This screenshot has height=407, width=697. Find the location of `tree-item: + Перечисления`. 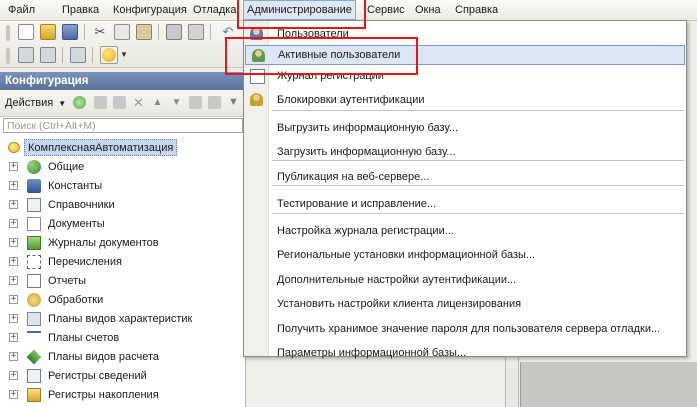

tree-item: + Перечисления is located at coordinates (122, 262).